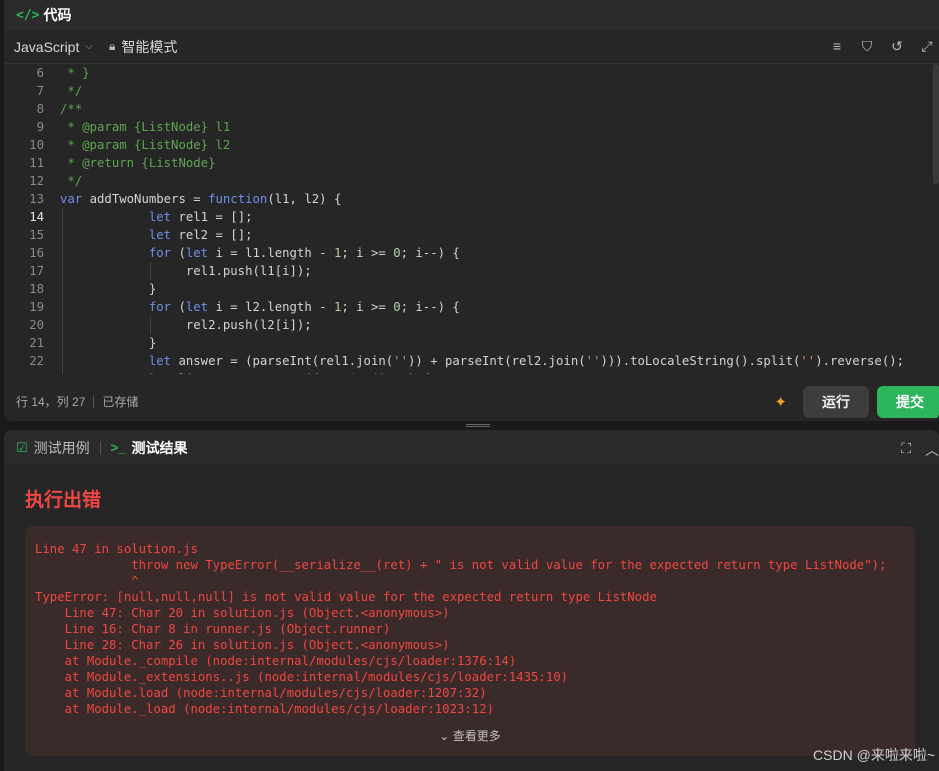 The image size is (939, 771). Describe the element at coordinates (40, 109) in the screenshot. I see `line-number: 8` at that location.